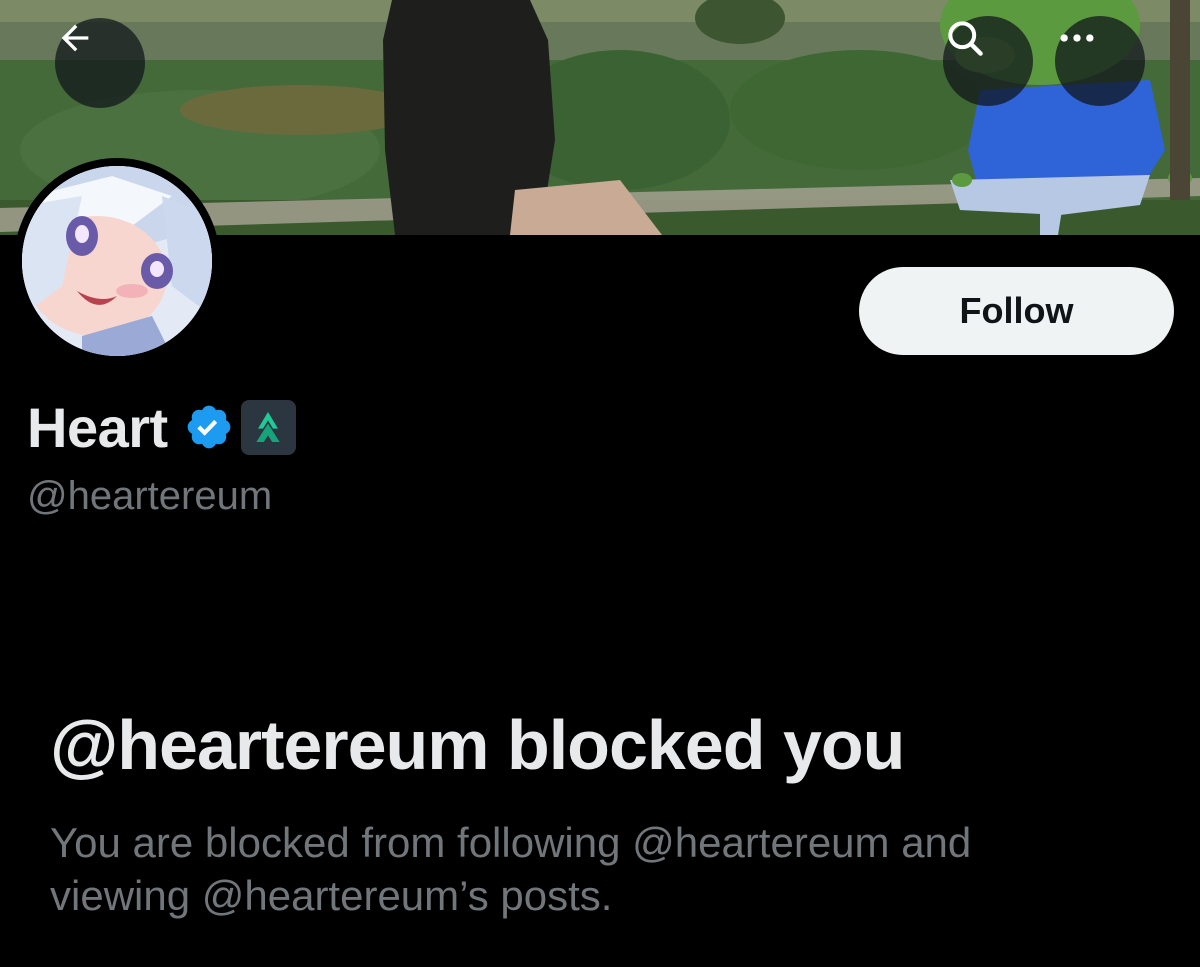 Image resolution: width=1200 pixels, height=967 pixels. I want to click on arrow-left-icon, so click(75, 38).